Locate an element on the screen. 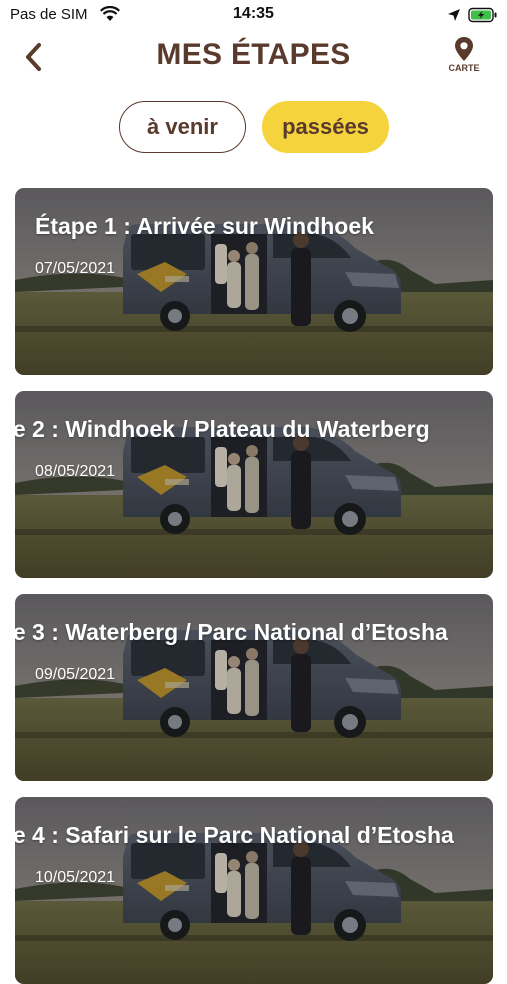  clock: 14:35 is located at coordinates (253, 13).